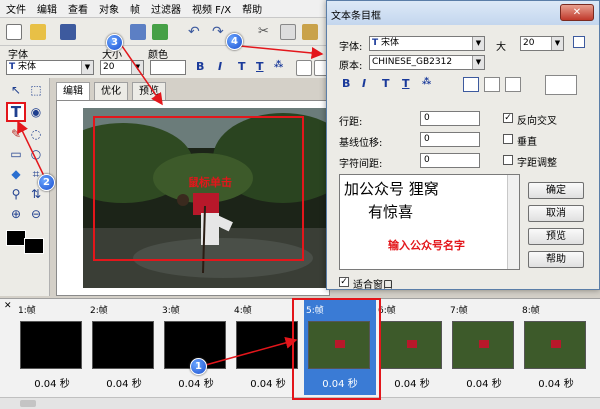  Describe the element at coordinates (198, 366) in the screenshot. I see `step-badge-1: 1` at that location.